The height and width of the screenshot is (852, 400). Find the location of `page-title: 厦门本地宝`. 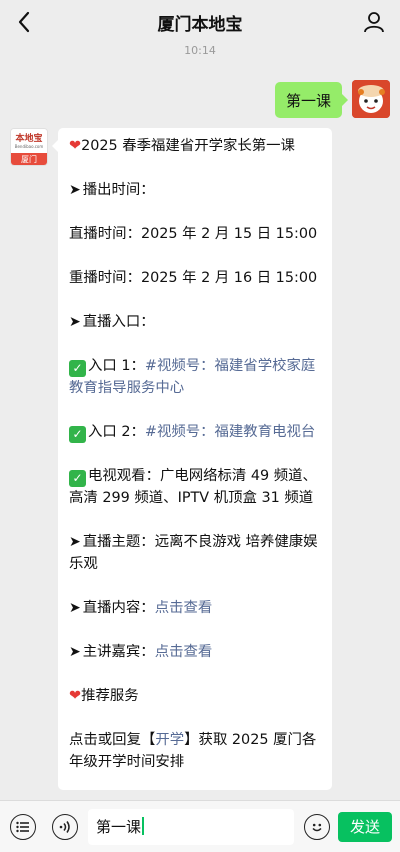

page-title: 厦门本地宝 is located at coordinates (200, 24).